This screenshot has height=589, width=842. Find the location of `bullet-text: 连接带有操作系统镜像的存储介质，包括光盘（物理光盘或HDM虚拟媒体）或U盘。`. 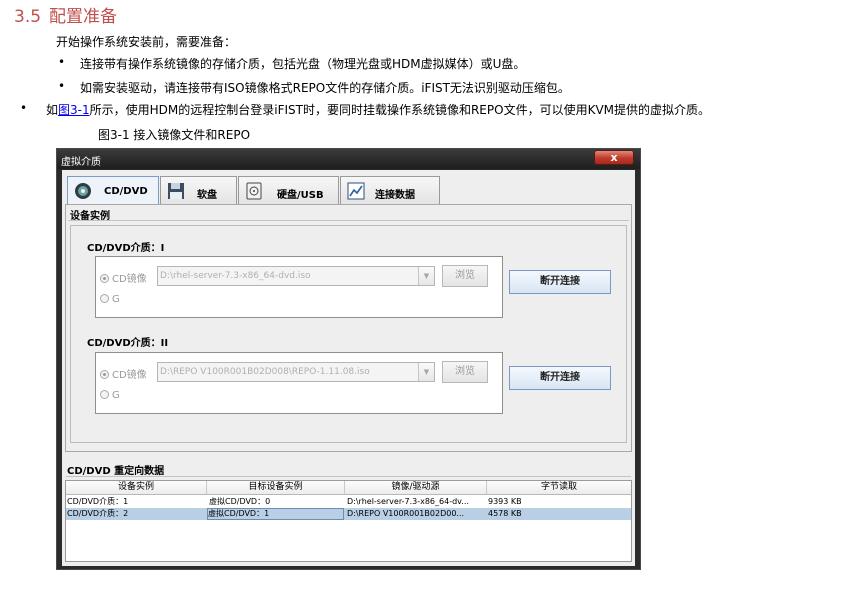

bullet-text: 连接带有操作系统镜像的存储介质，包括光盘（物理光盘或HDM虚拟媒体）或U盘。 is located at coordinates (303, 64).